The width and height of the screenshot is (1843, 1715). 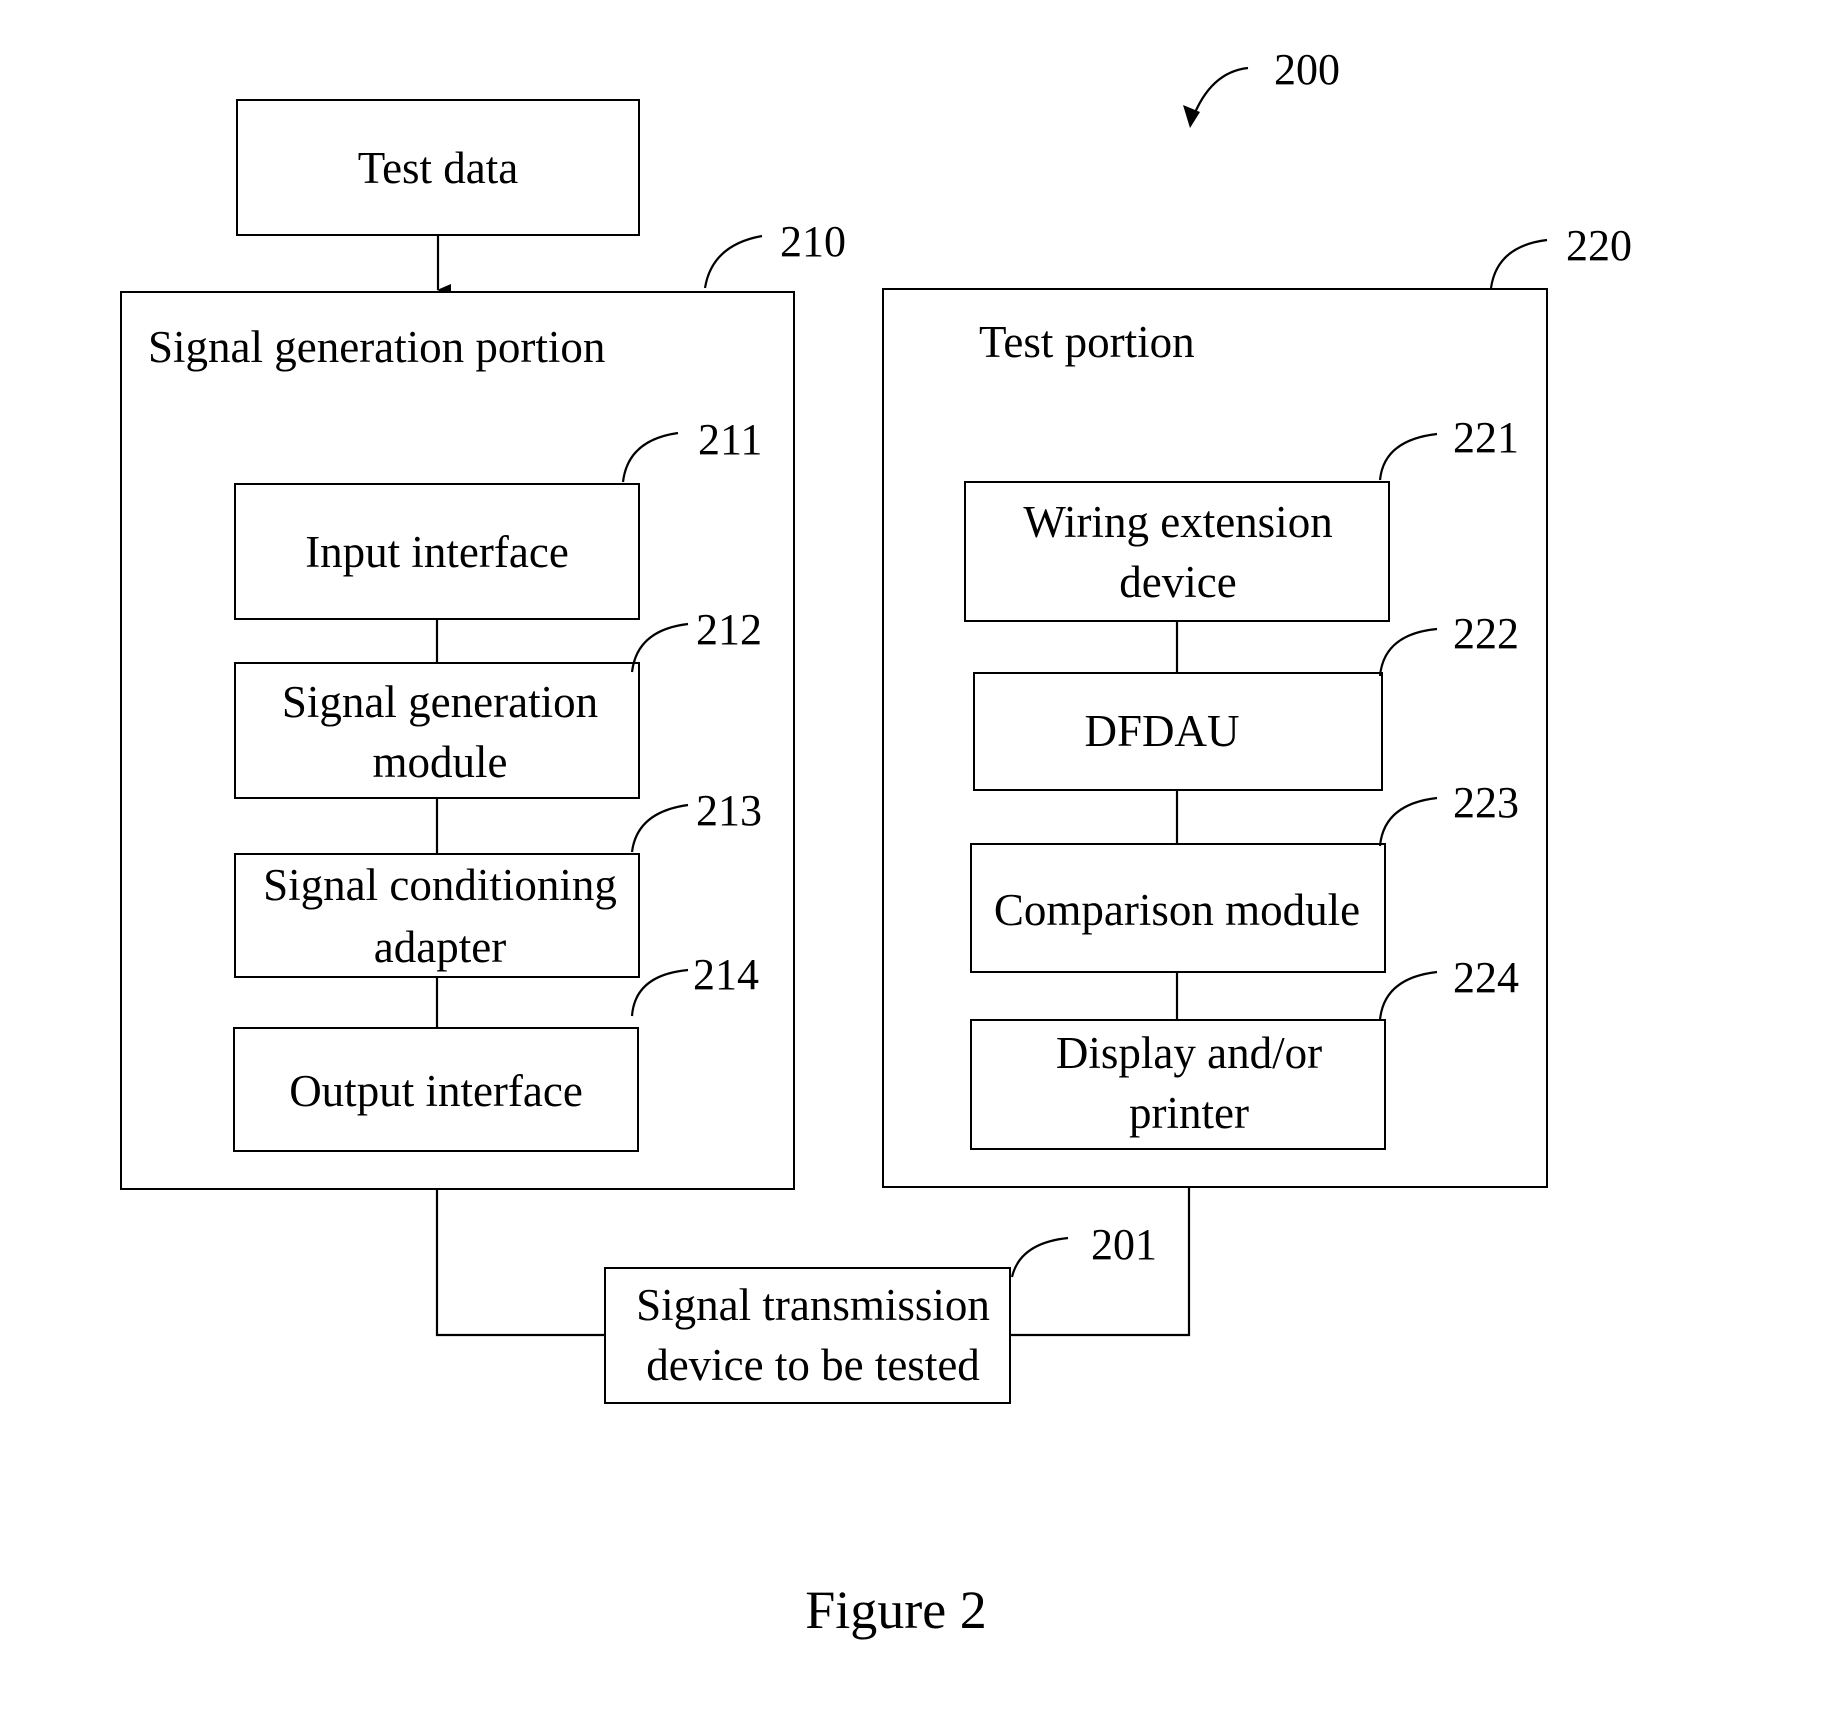 I want to click on display-printer-line2: printer, so click(x=1189, y=1113).